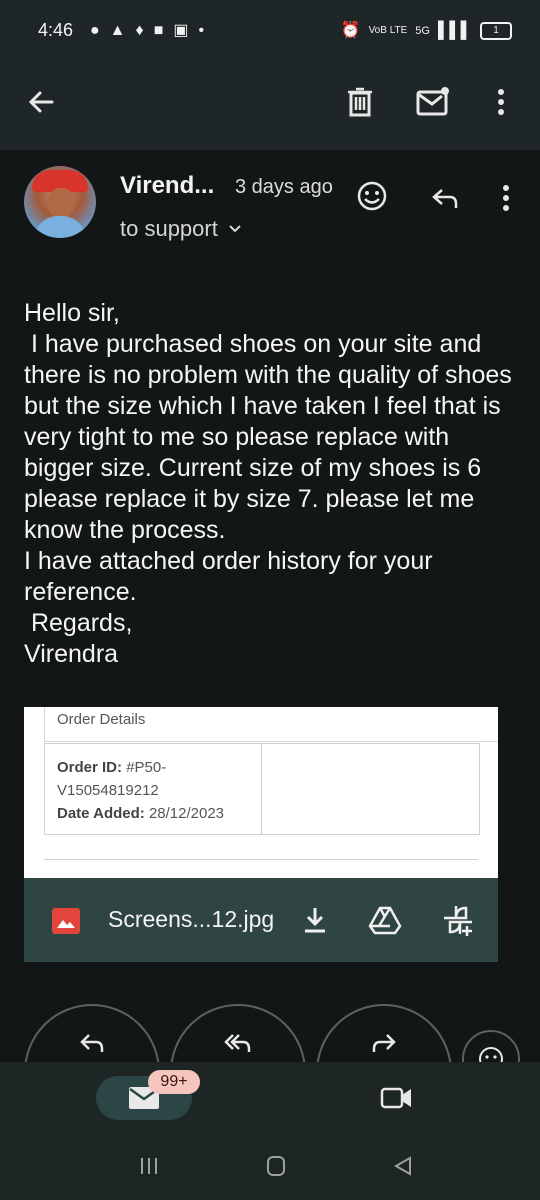 This screenshot has height=1200, width=540. I want to click on image-file-icon, so click(66, 921).